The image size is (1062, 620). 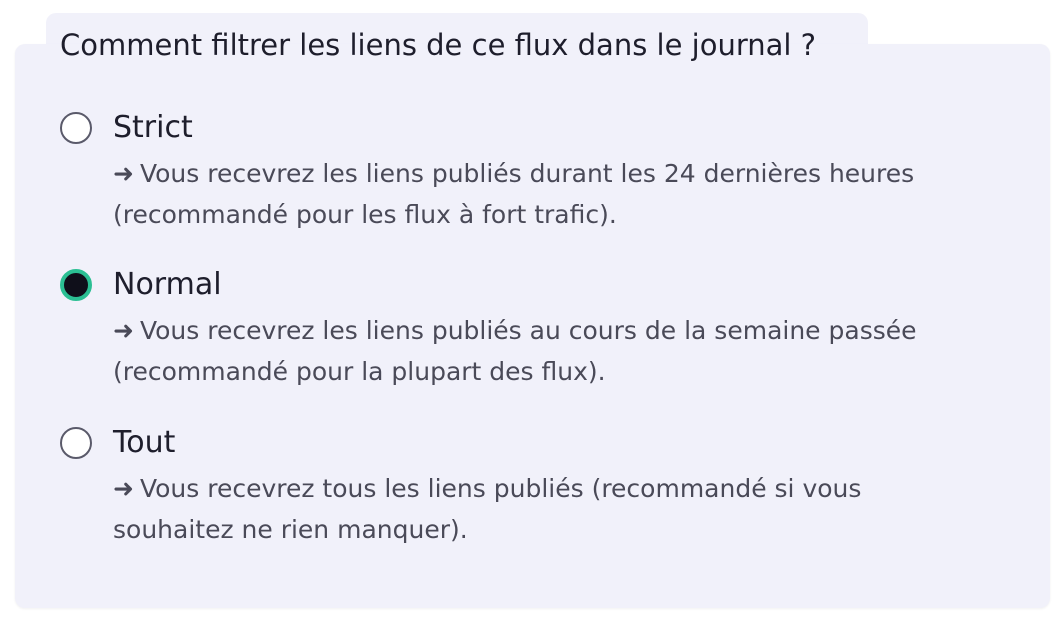 I want to click on option-strict-label: Strict, so click(x=153, y=128).